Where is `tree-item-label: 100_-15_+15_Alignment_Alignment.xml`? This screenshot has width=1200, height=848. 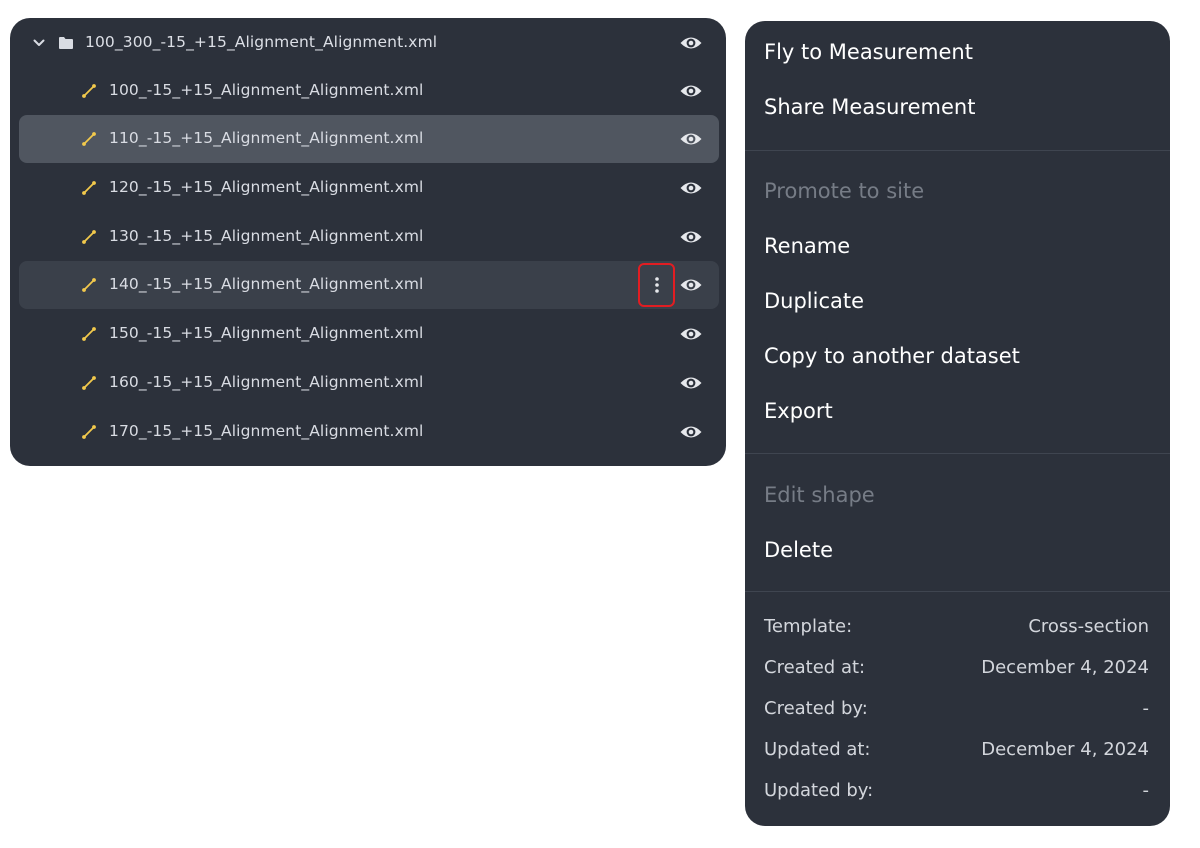
tree-item-label: 100_-15_+15_Alignment_Alignment.xml is located at coordinates (266, 90).